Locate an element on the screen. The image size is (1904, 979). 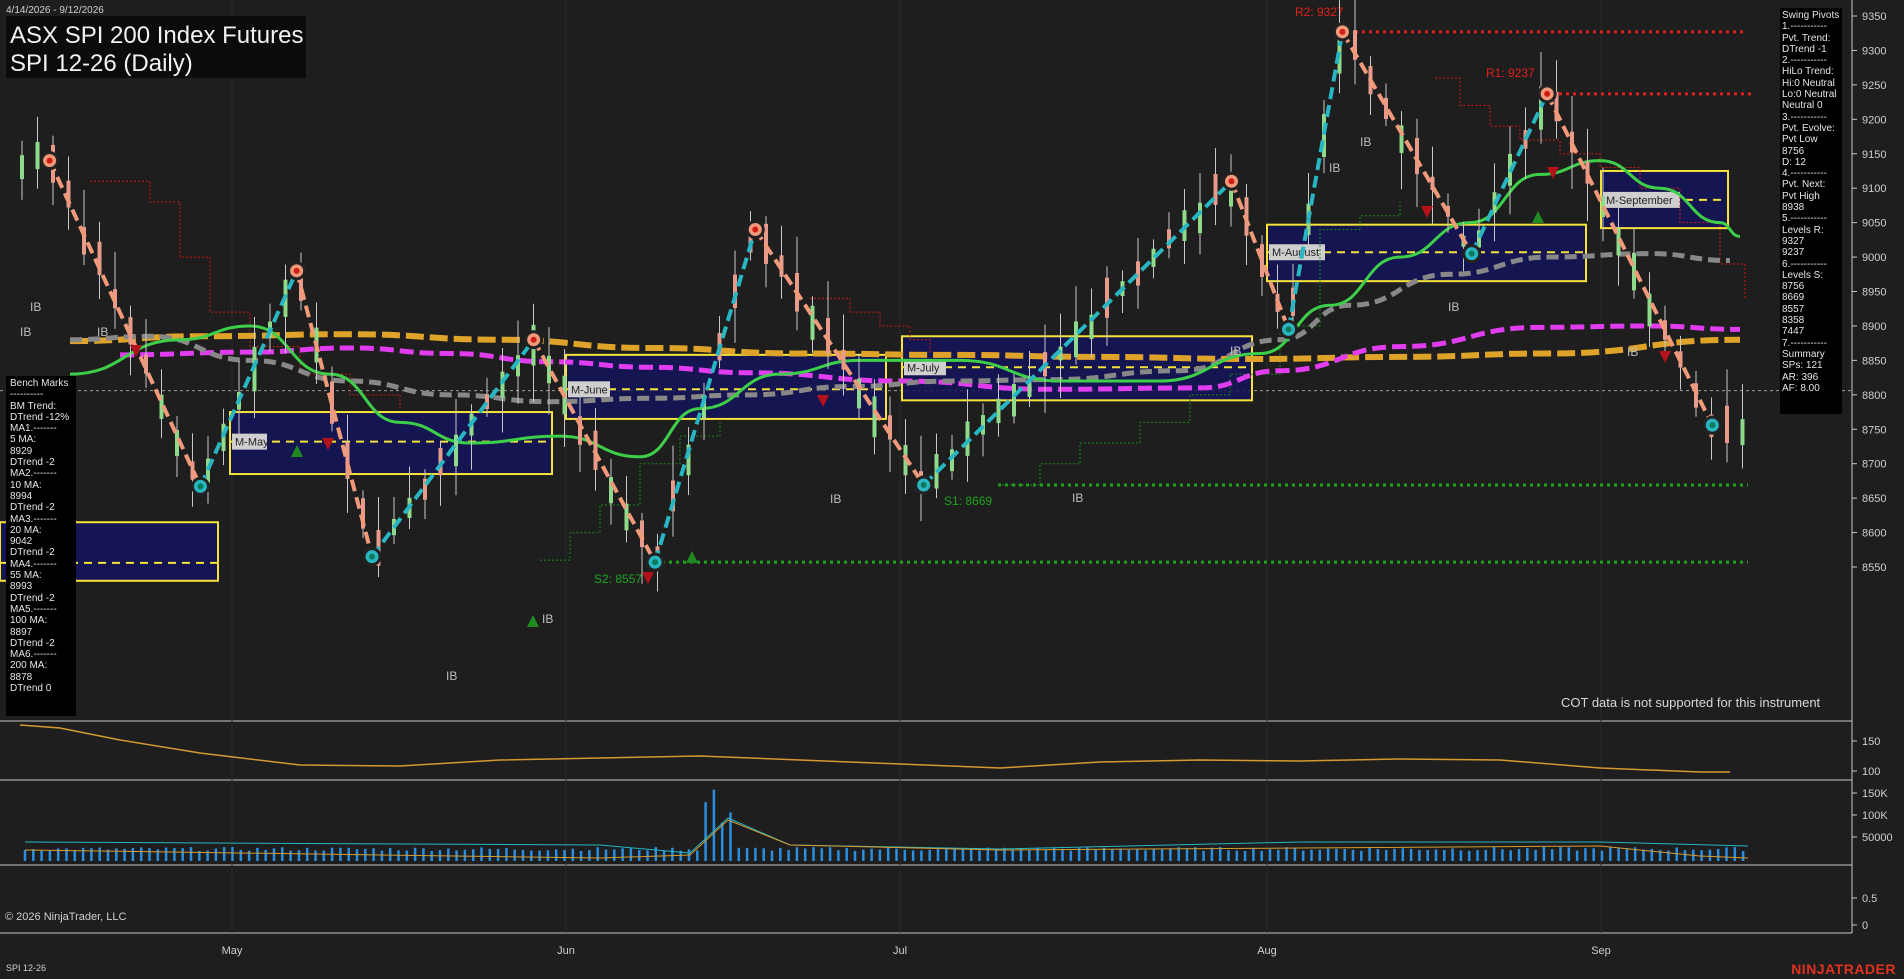
swing-pivots-line: 4.----------- is located at coordinates (1804, 174).